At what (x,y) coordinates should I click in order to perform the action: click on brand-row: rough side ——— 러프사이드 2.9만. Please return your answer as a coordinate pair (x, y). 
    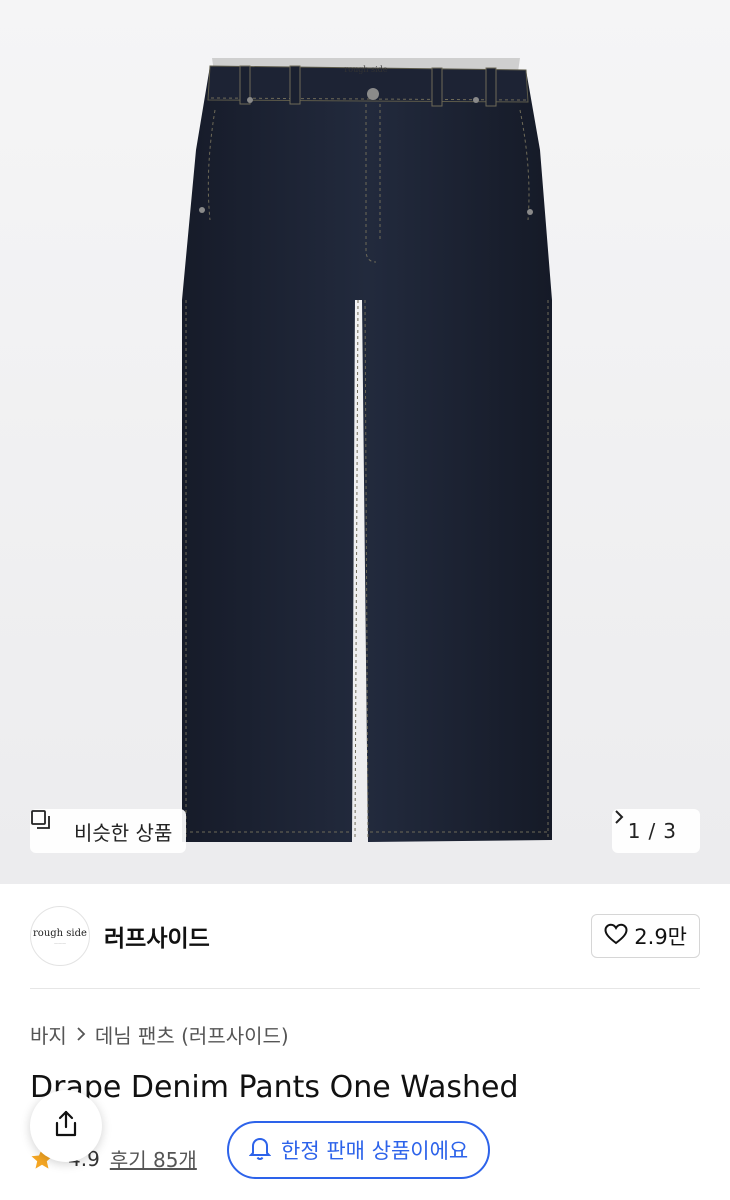
    Looking at the image, I should click on (365, 936).